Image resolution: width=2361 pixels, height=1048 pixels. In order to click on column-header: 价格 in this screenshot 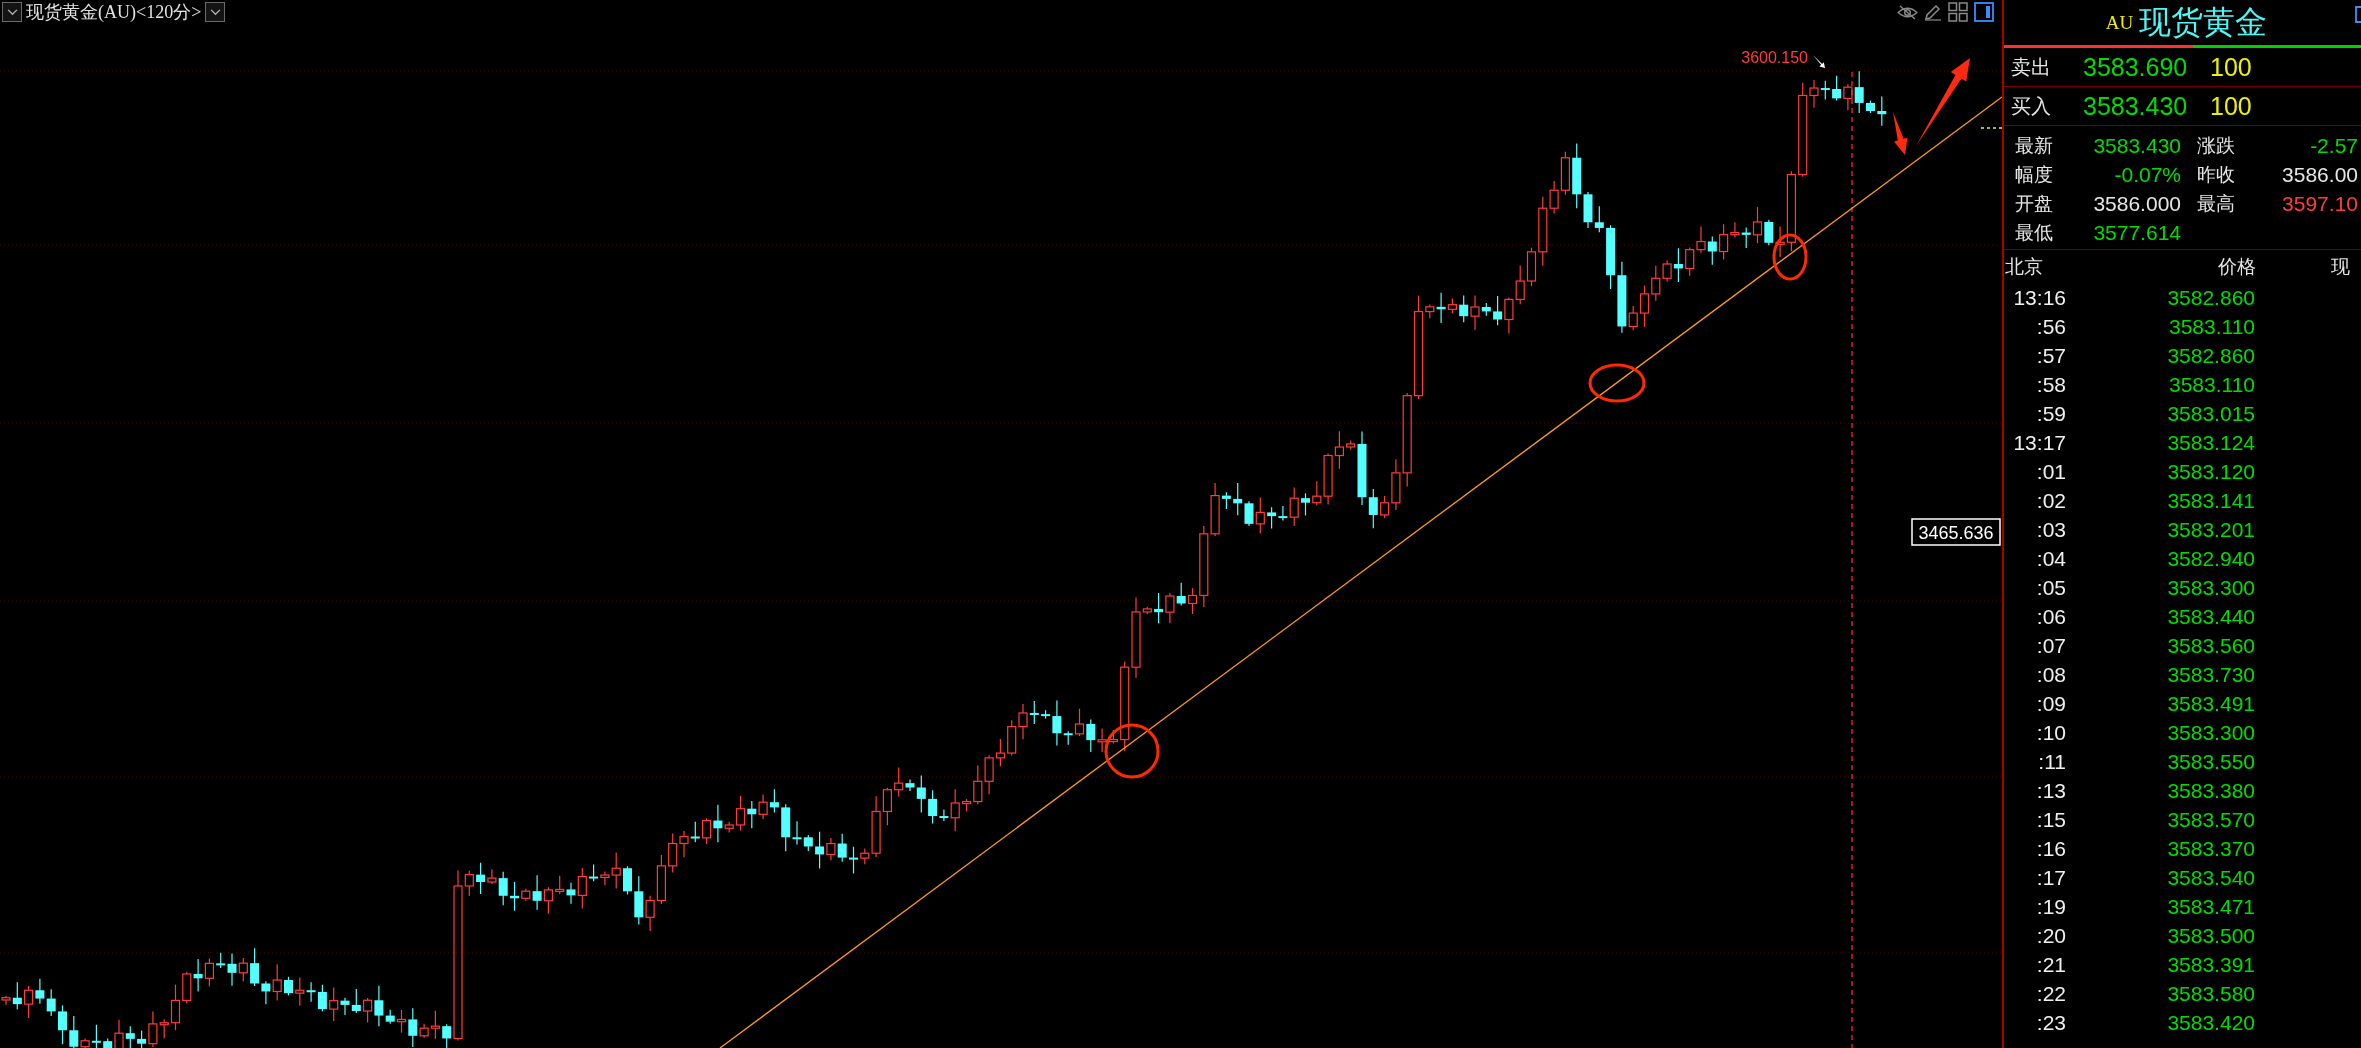, I will do `click(2237, 266)`.